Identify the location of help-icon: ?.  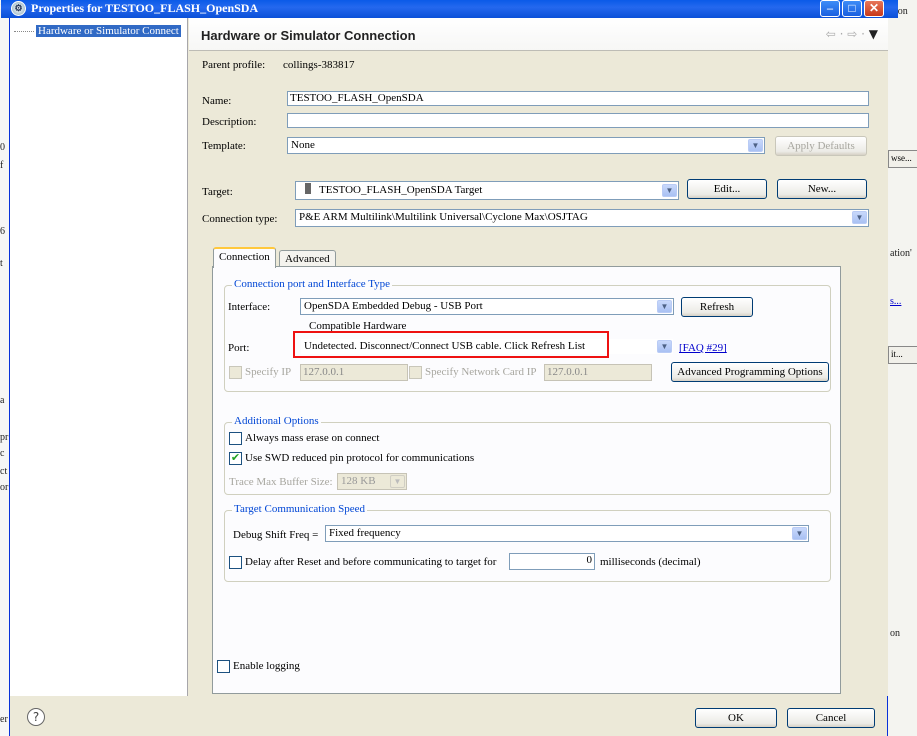
(36, 717).